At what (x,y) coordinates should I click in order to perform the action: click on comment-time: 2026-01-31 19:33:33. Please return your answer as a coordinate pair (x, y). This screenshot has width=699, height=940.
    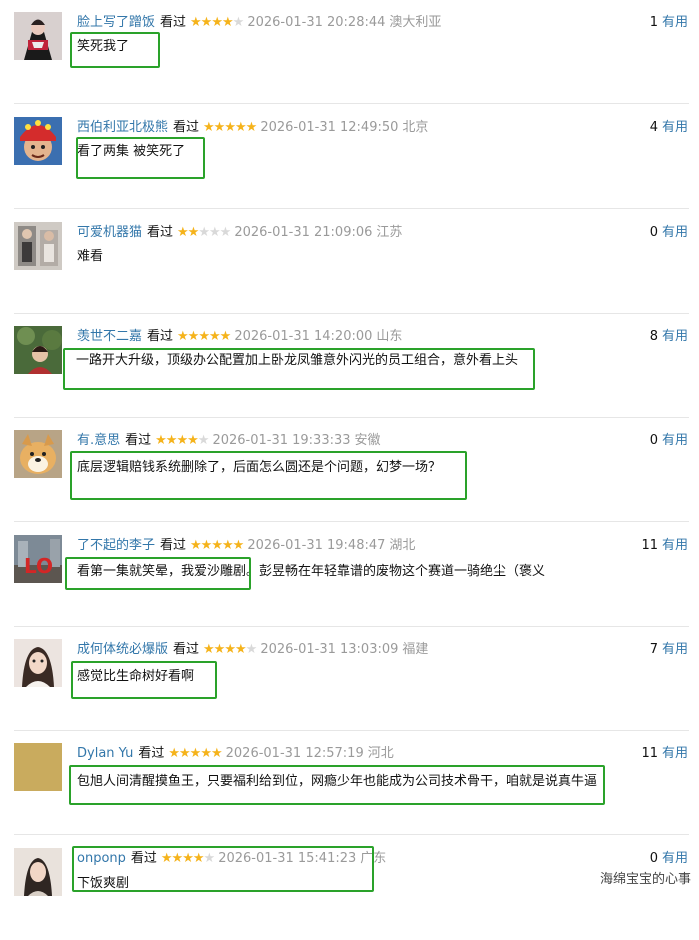
    Looking at the image, I should click on (281, 440).